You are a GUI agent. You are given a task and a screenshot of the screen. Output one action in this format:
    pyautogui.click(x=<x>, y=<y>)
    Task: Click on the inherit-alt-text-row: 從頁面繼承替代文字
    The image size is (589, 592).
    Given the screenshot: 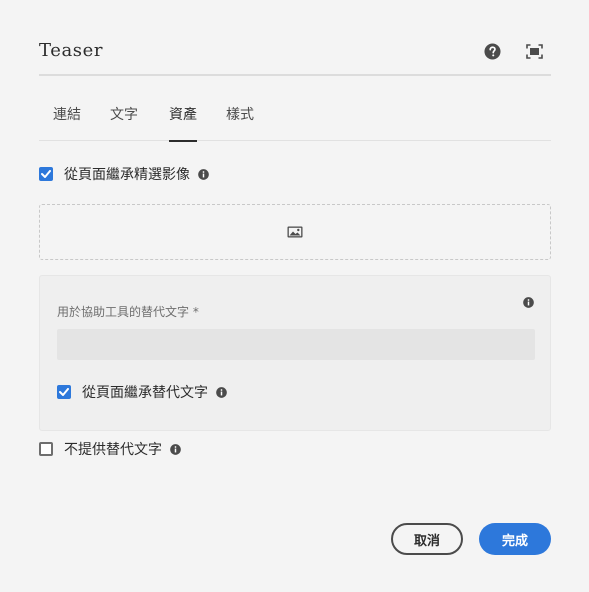 What is the action you would take?
    pyautogui.click(x=142, y=392)
    